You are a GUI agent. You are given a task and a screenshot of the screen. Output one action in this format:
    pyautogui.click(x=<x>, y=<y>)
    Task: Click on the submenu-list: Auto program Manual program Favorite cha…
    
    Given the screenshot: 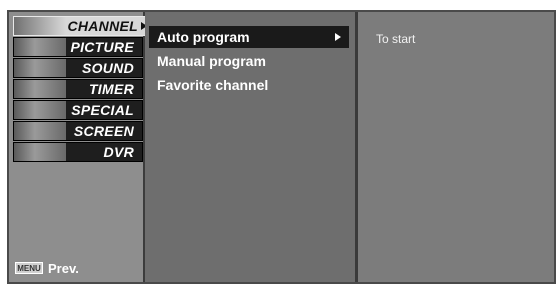 What is the action you would take?
    pyautogui.click(x=249, y=62)
    